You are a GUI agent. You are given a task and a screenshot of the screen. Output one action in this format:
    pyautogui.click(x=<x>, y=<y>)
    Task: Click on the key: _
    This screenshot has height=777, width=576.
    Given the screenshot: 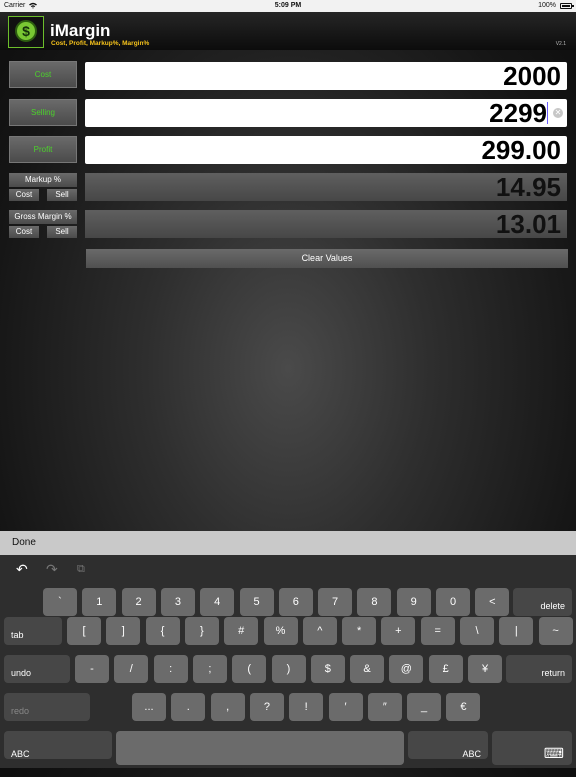 What is the action you would take?
    pyautogui.click(x=424, y=707)
    